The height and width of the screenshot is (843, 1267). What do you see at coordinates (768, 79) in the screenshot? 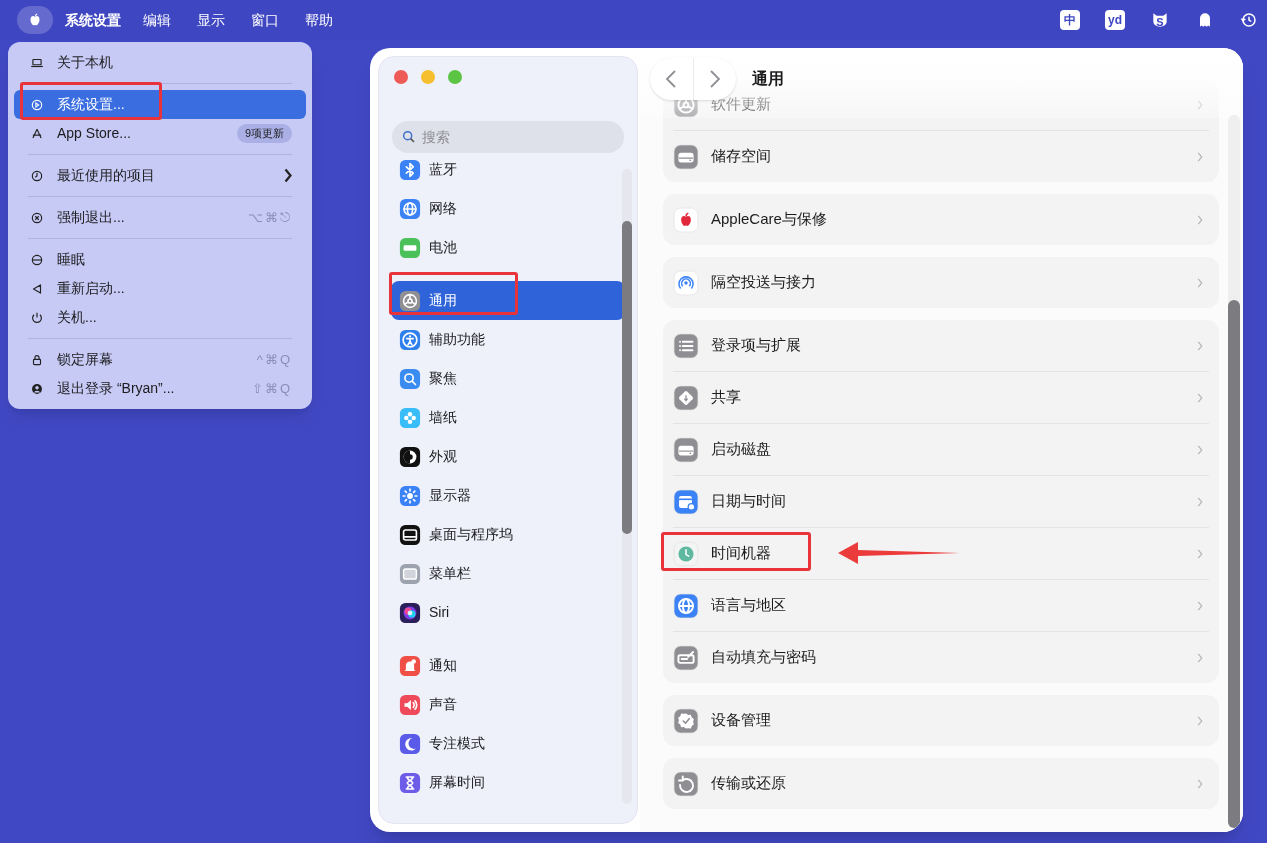
I see `window-title: 通用` at bounding box center [768, 79].